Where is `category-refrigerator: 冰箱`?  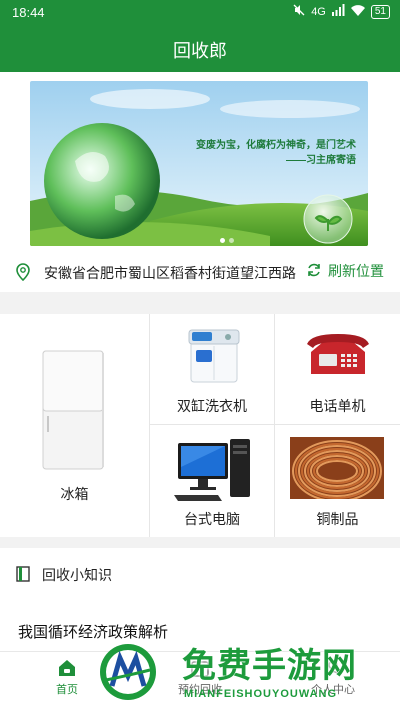
category-refrigerator: 冰箱 is located at coordinates (75, 425).